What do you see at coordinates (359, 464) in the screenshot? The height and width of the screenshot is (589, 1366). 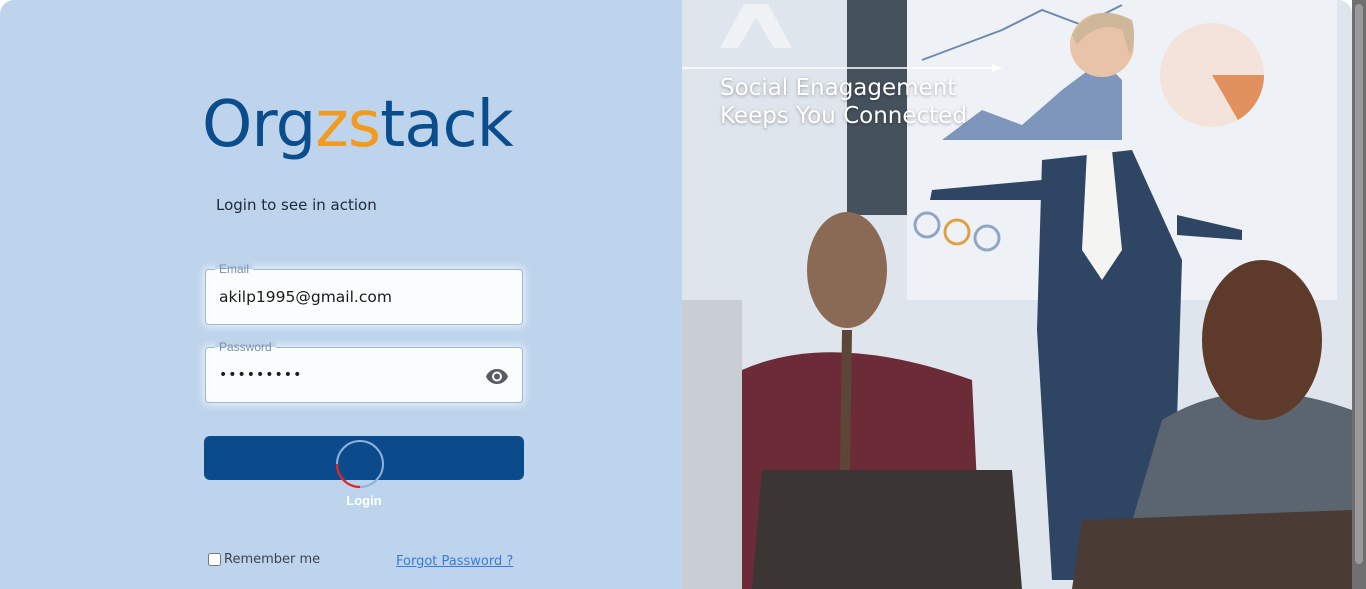 I see `loading-spinner-icon` at bounding box center [359, 464].